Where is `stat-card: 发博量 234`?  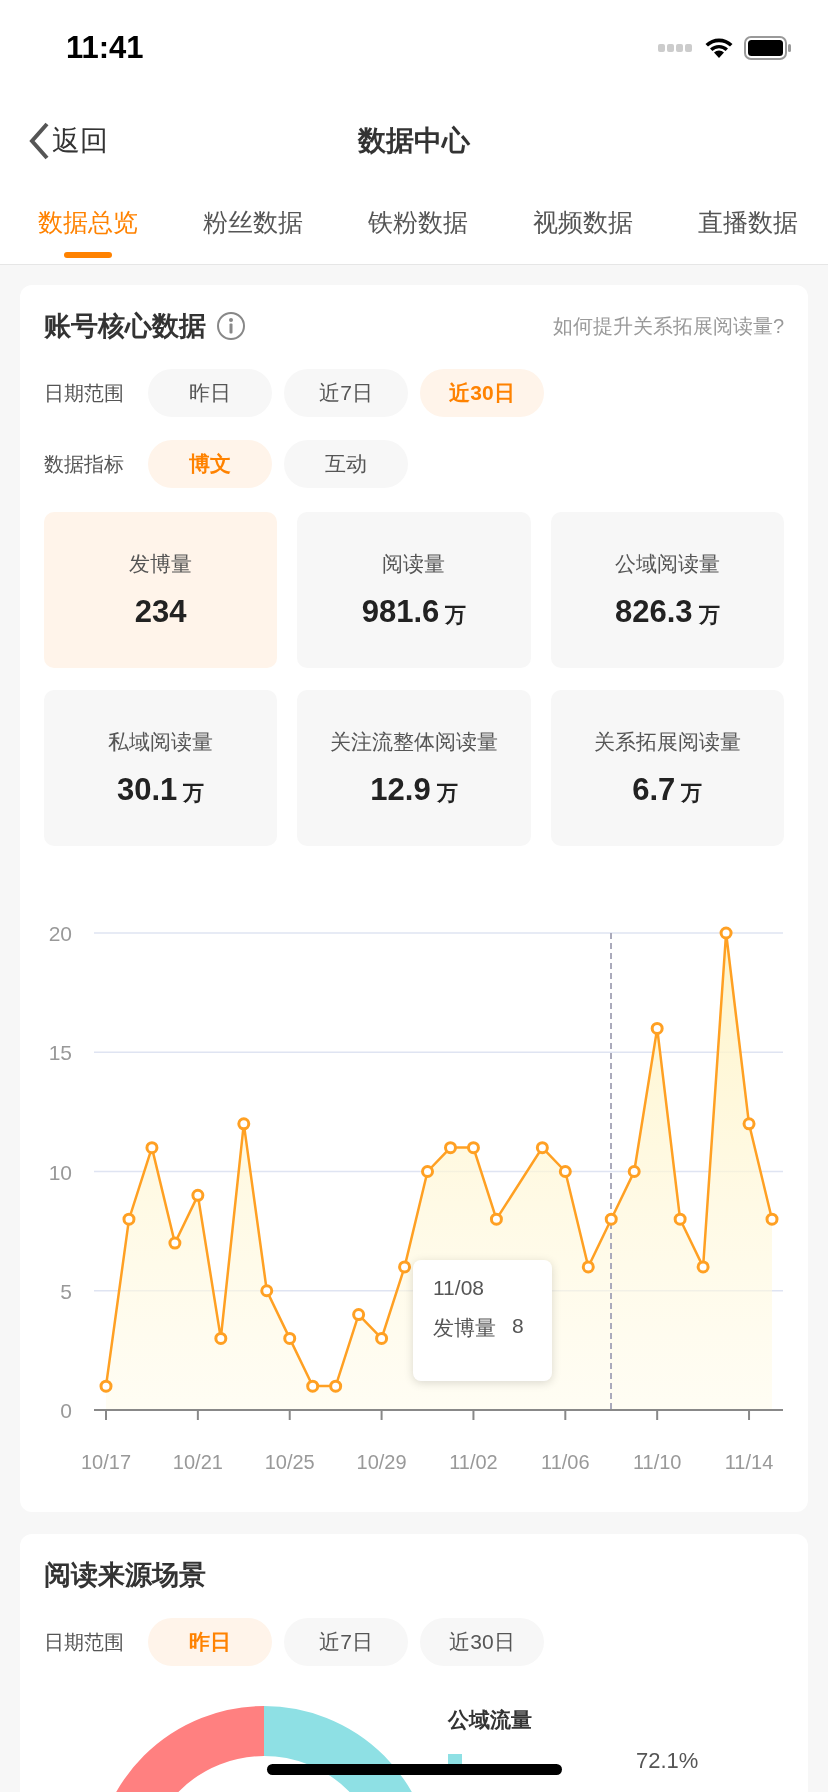
stat-card: 发博量 234 is located at coordinates (161, 590).